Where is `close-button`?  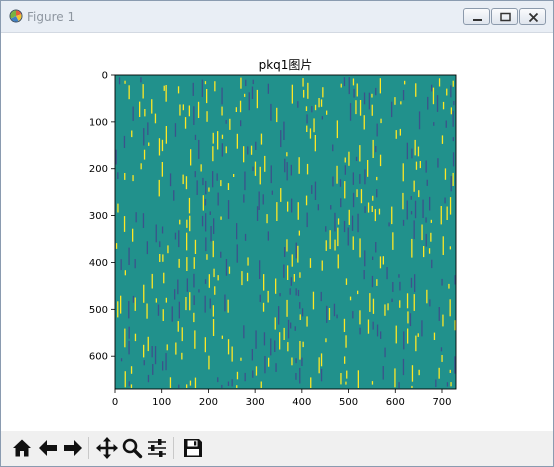 close-button is located at coordinates (532, 16).